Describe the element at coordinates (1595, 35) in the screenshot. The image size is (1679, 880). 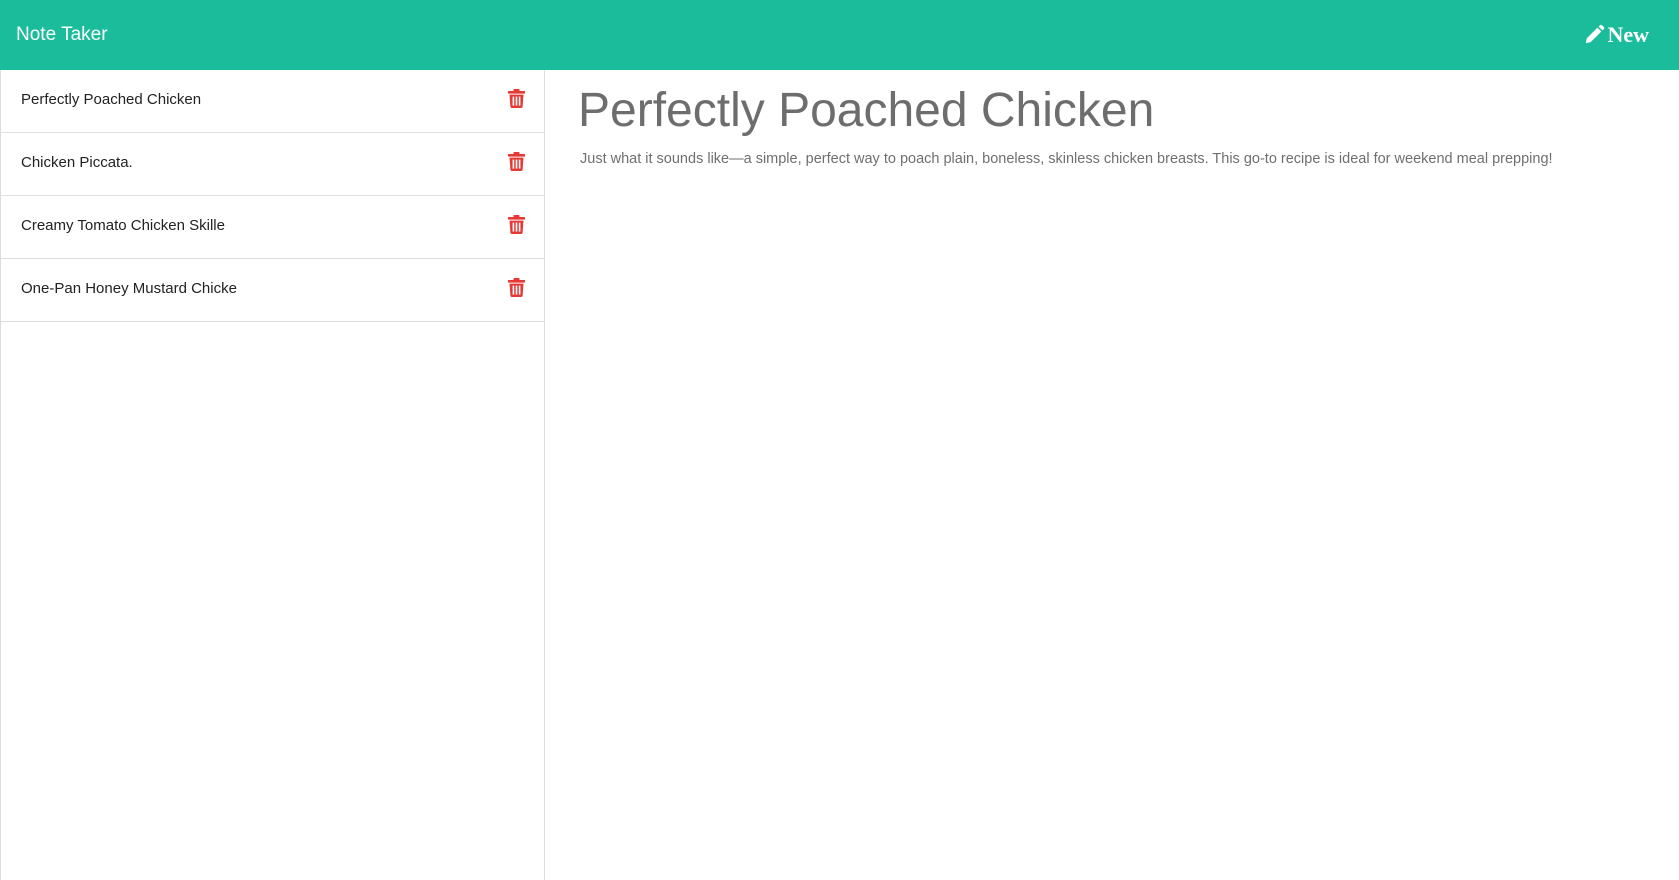
I see `pencil-icon` at that location.